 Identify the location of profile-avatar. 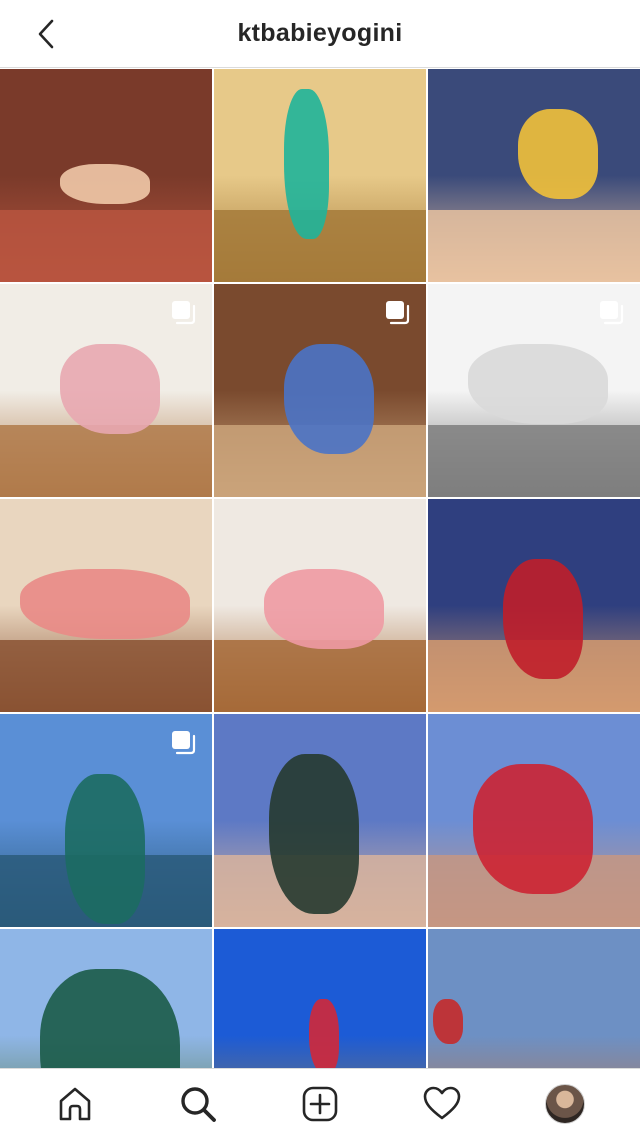
(564, 1103).